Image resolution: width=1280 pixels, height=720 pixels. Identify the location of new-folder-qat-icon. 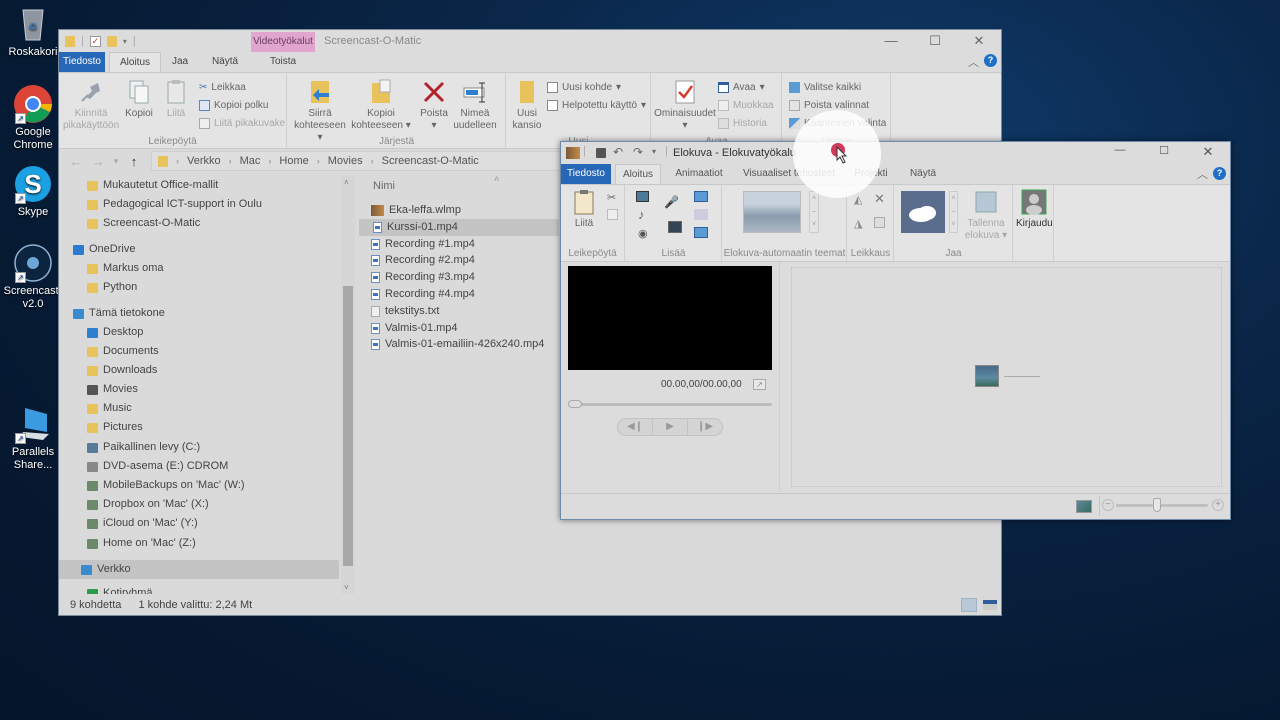
(111, 41).